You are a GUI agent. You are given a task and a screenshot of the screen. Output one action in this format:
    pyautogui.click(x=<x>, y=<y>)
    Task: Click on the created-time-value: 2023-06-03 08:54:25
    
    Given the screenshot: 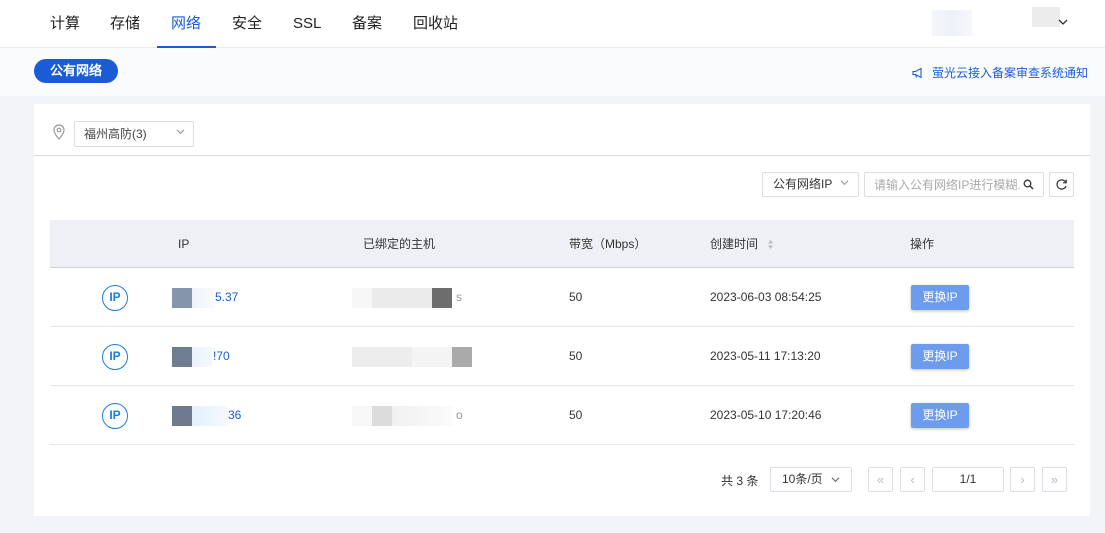 What is the action you would take?
    pyautogui.click(x=766, y=297)
    